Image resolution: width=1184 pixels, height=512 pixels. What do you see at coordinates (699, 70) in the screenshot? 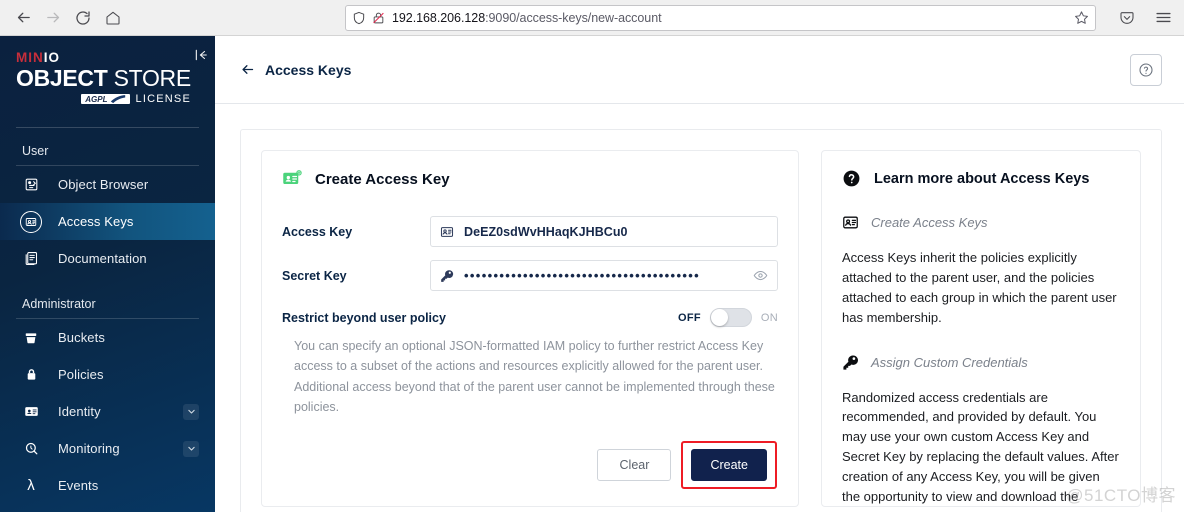
I see `page-header: Access Keys` at bounding box center [699, 70].